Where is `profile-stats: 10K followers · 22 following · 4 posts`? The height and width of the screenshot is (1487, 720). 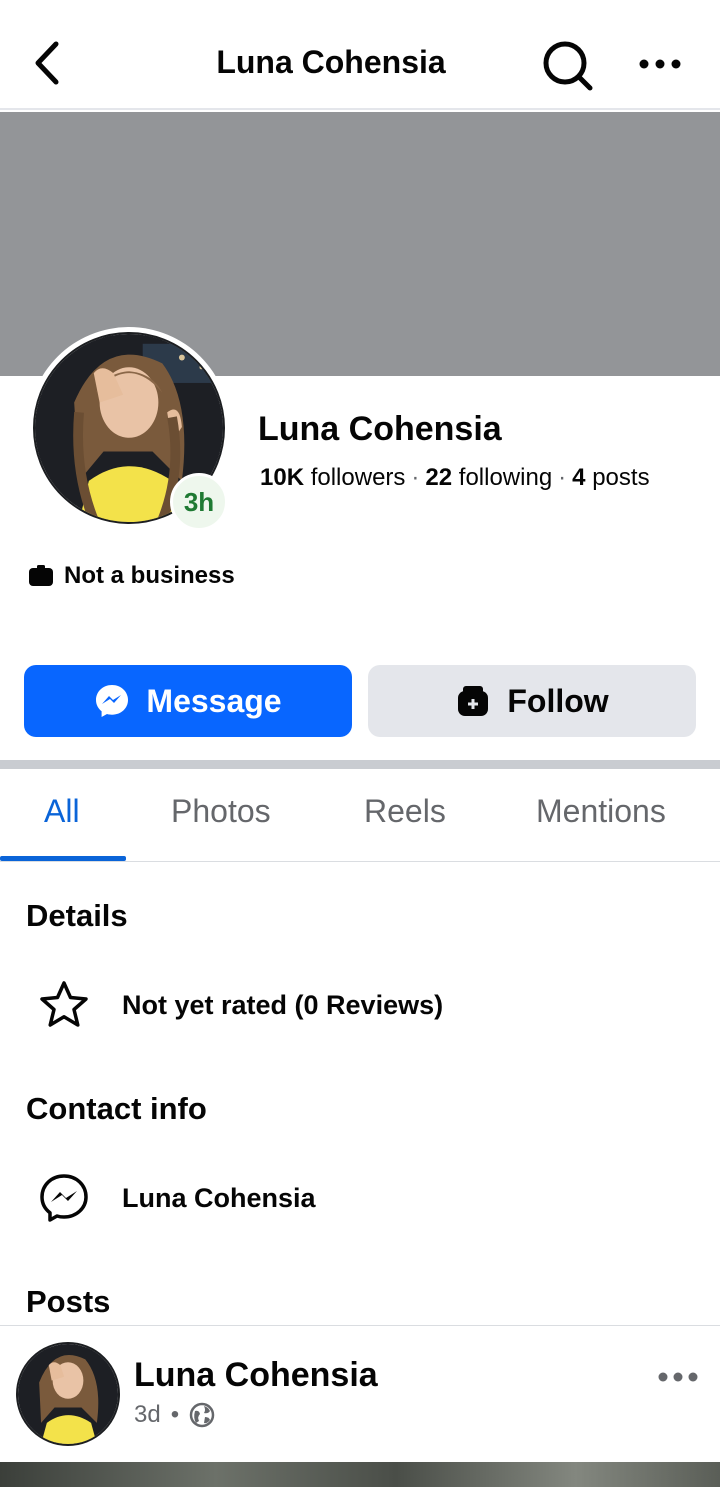
profile-stats: 10K followers · 22 following · 4 posts is located at coordinates (455, 478).